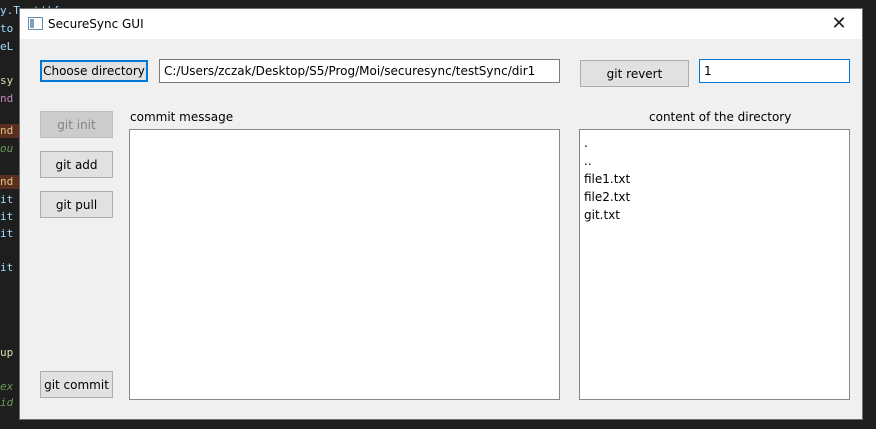 The height and width of the screenshot is (429, 876). What do you see at coordinates (607, 197) in the screenshot?
I see `list-item: file2.txt` at bounding box center [607, 197].